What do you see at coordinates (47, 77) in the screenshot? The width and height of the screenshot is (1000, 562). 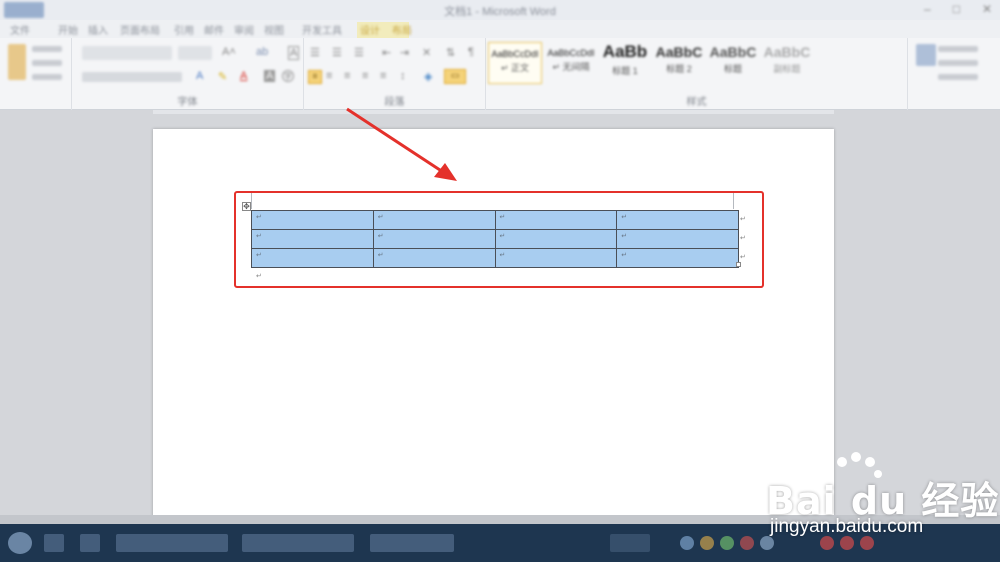 I see `format-painter-button` at bounding box center [47, 77].